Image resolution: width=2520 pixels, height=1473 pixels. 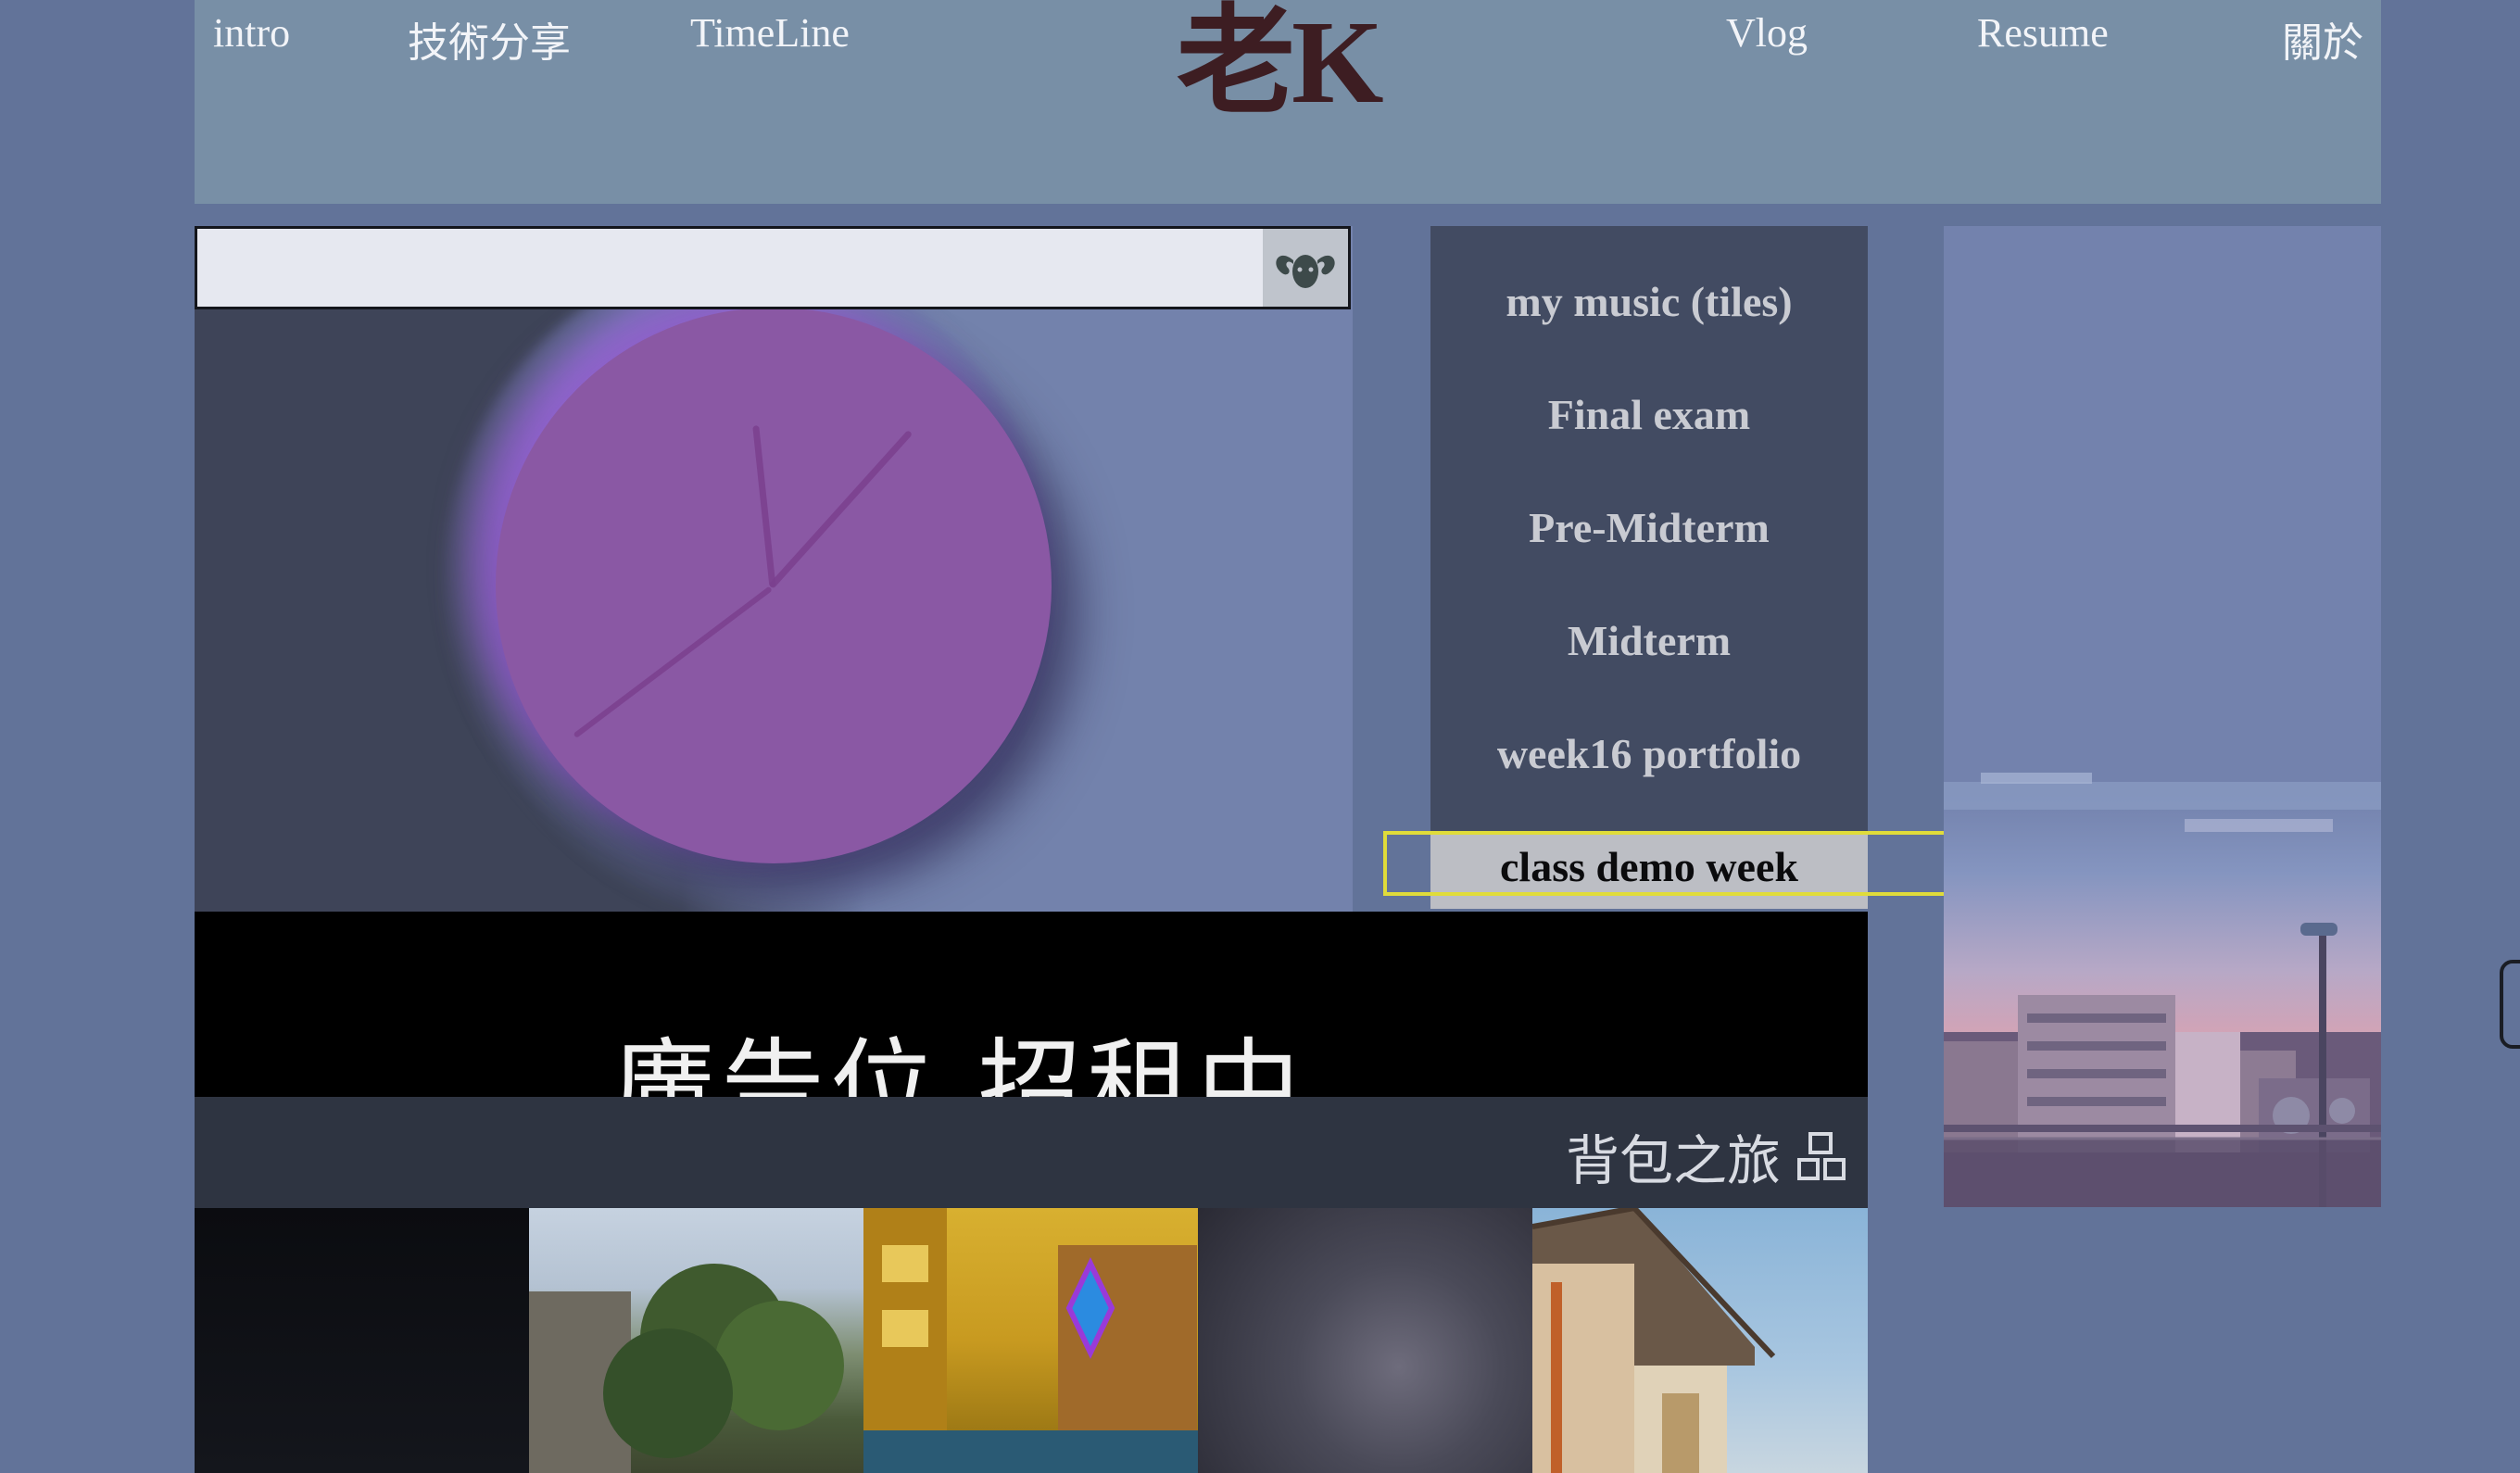 I want to click on focus-outline, so click(x=1671, y=864).